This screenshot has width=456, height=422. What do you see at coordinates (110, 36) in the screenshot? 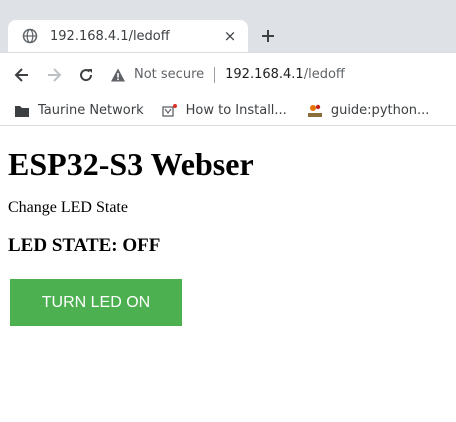
I see `tab-title: 192.168.4.1/ledoff` at bounding box center [110, 36].